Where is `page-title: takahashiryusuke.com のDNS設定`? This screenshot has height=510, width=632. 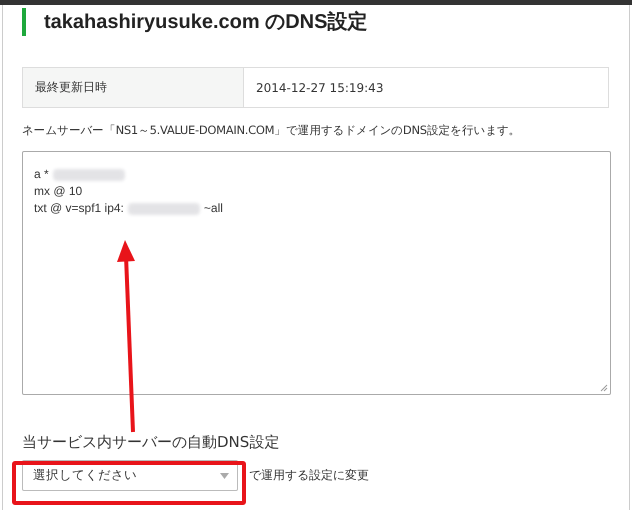 page-title: takahashiryusuke.com のDNS設定 is located at coordinates (316, 22).